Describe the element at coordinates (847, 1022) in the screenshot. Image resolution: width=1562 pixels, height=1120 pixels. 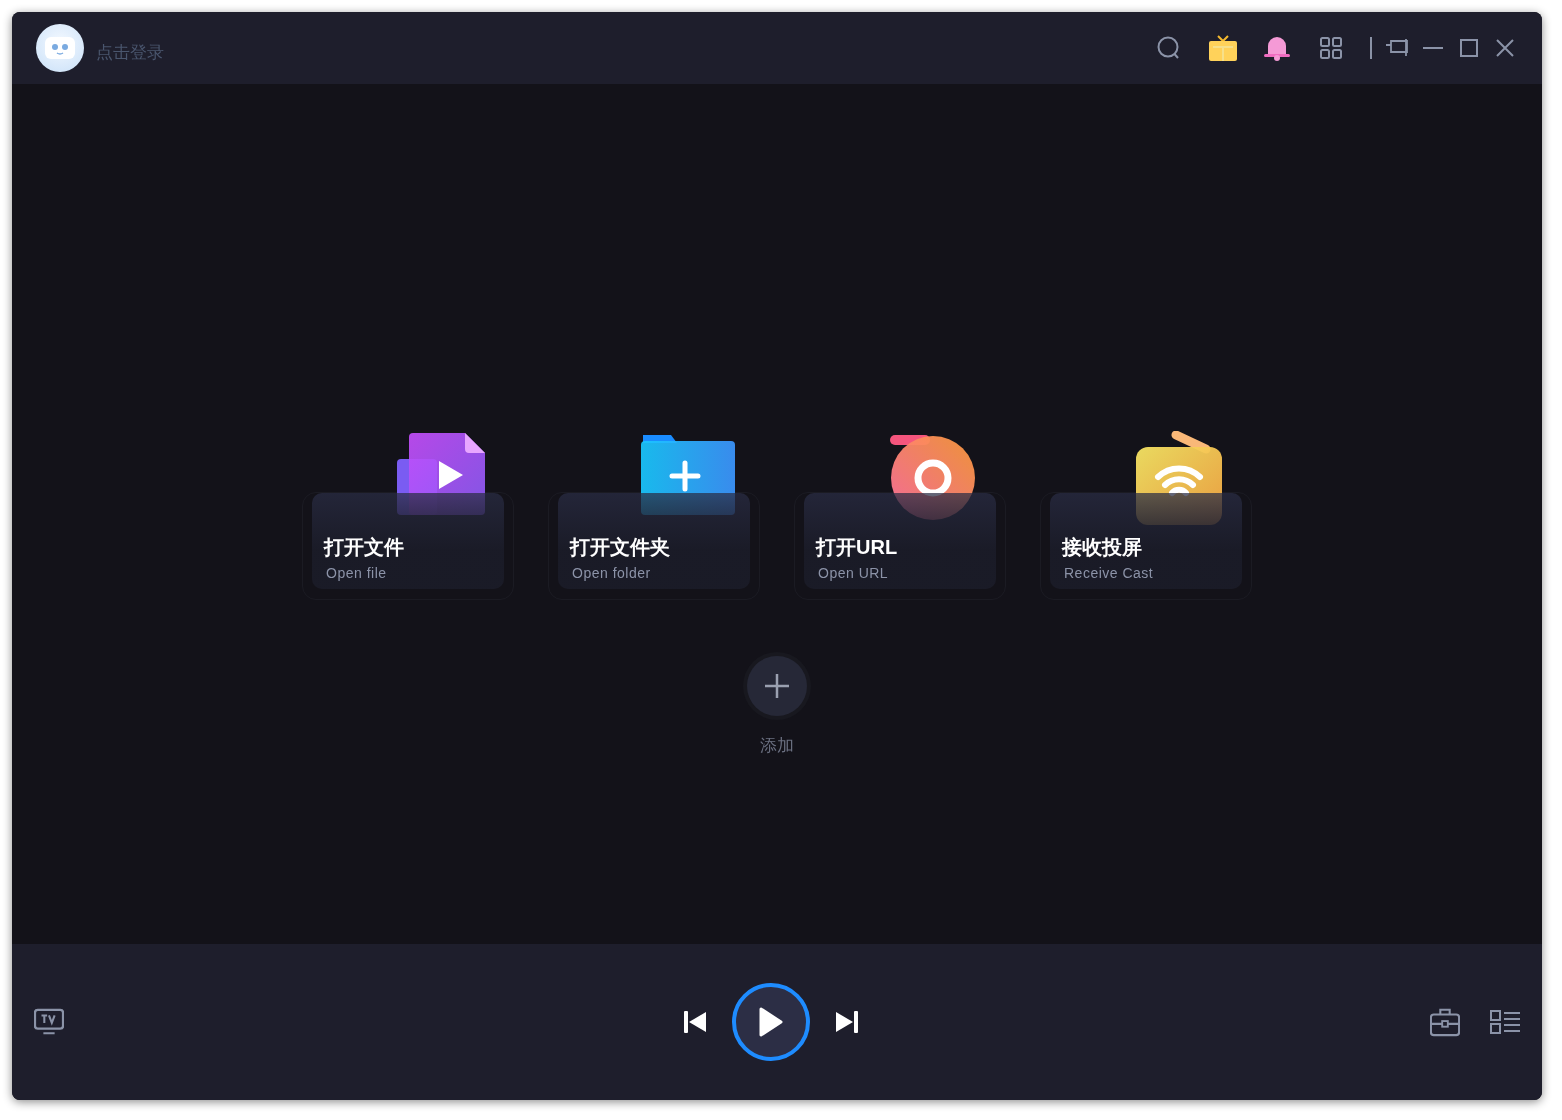
I see `next-icon` at that location.